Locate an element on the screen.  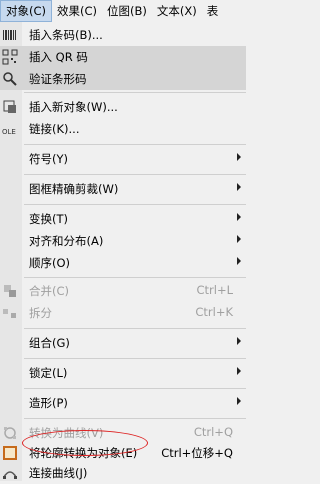
shortcut-label: Ctrl+位移+Q is located at coordinates (197, 453).